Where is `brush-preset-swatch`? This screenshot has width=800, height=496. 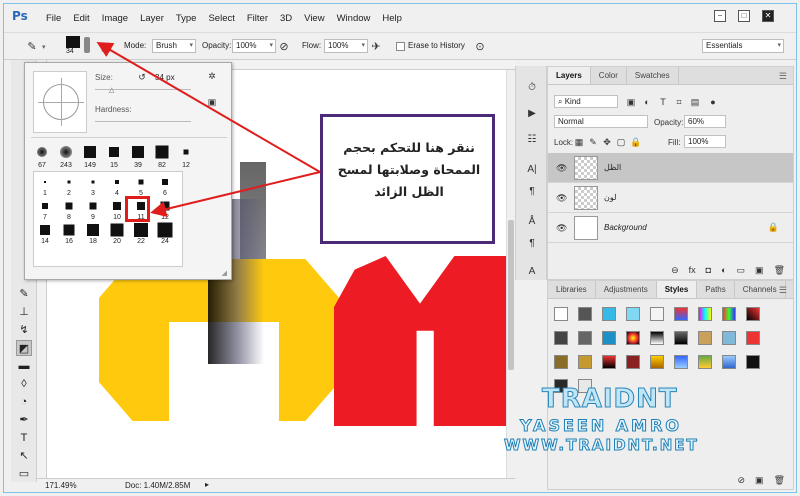
brush-preset-swatch is located at coordinates (73, 42).